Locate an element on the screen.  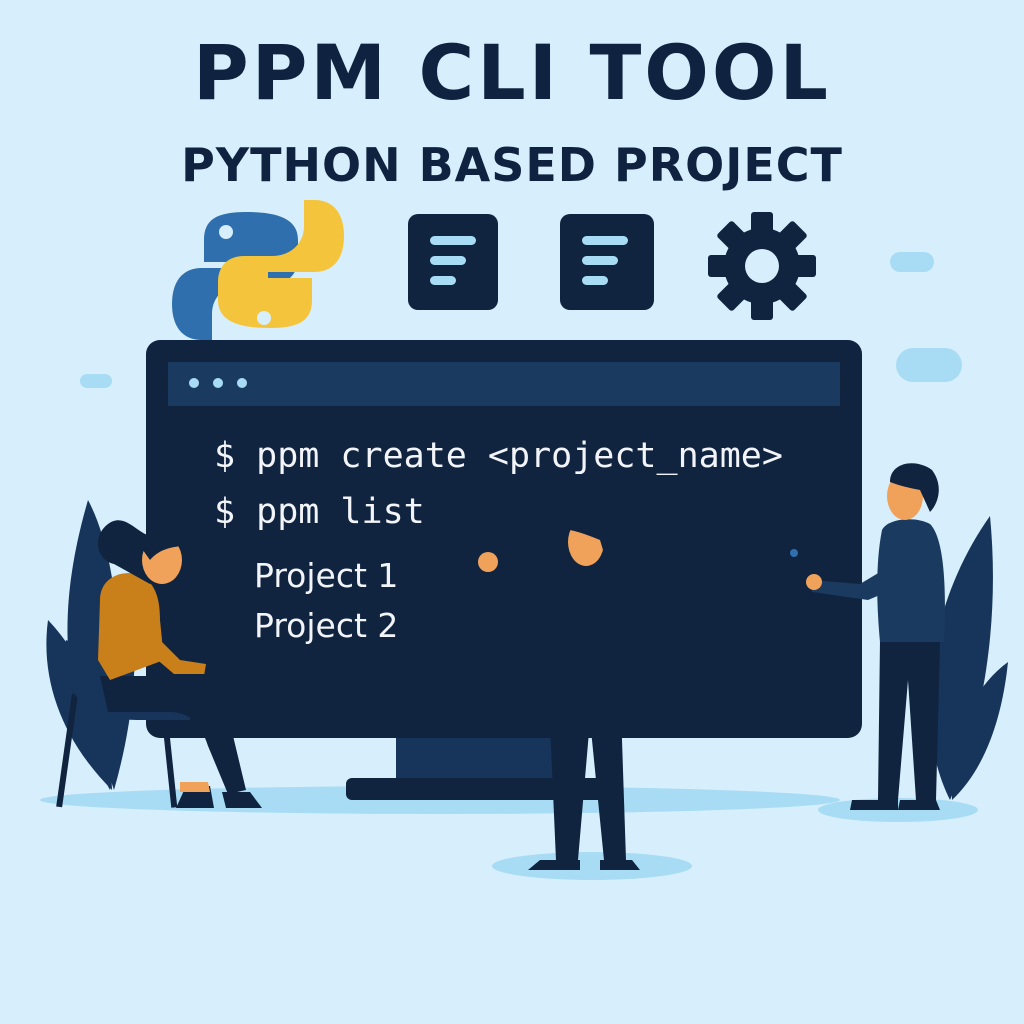
floor-shadow is located at coordinates (592, 866).